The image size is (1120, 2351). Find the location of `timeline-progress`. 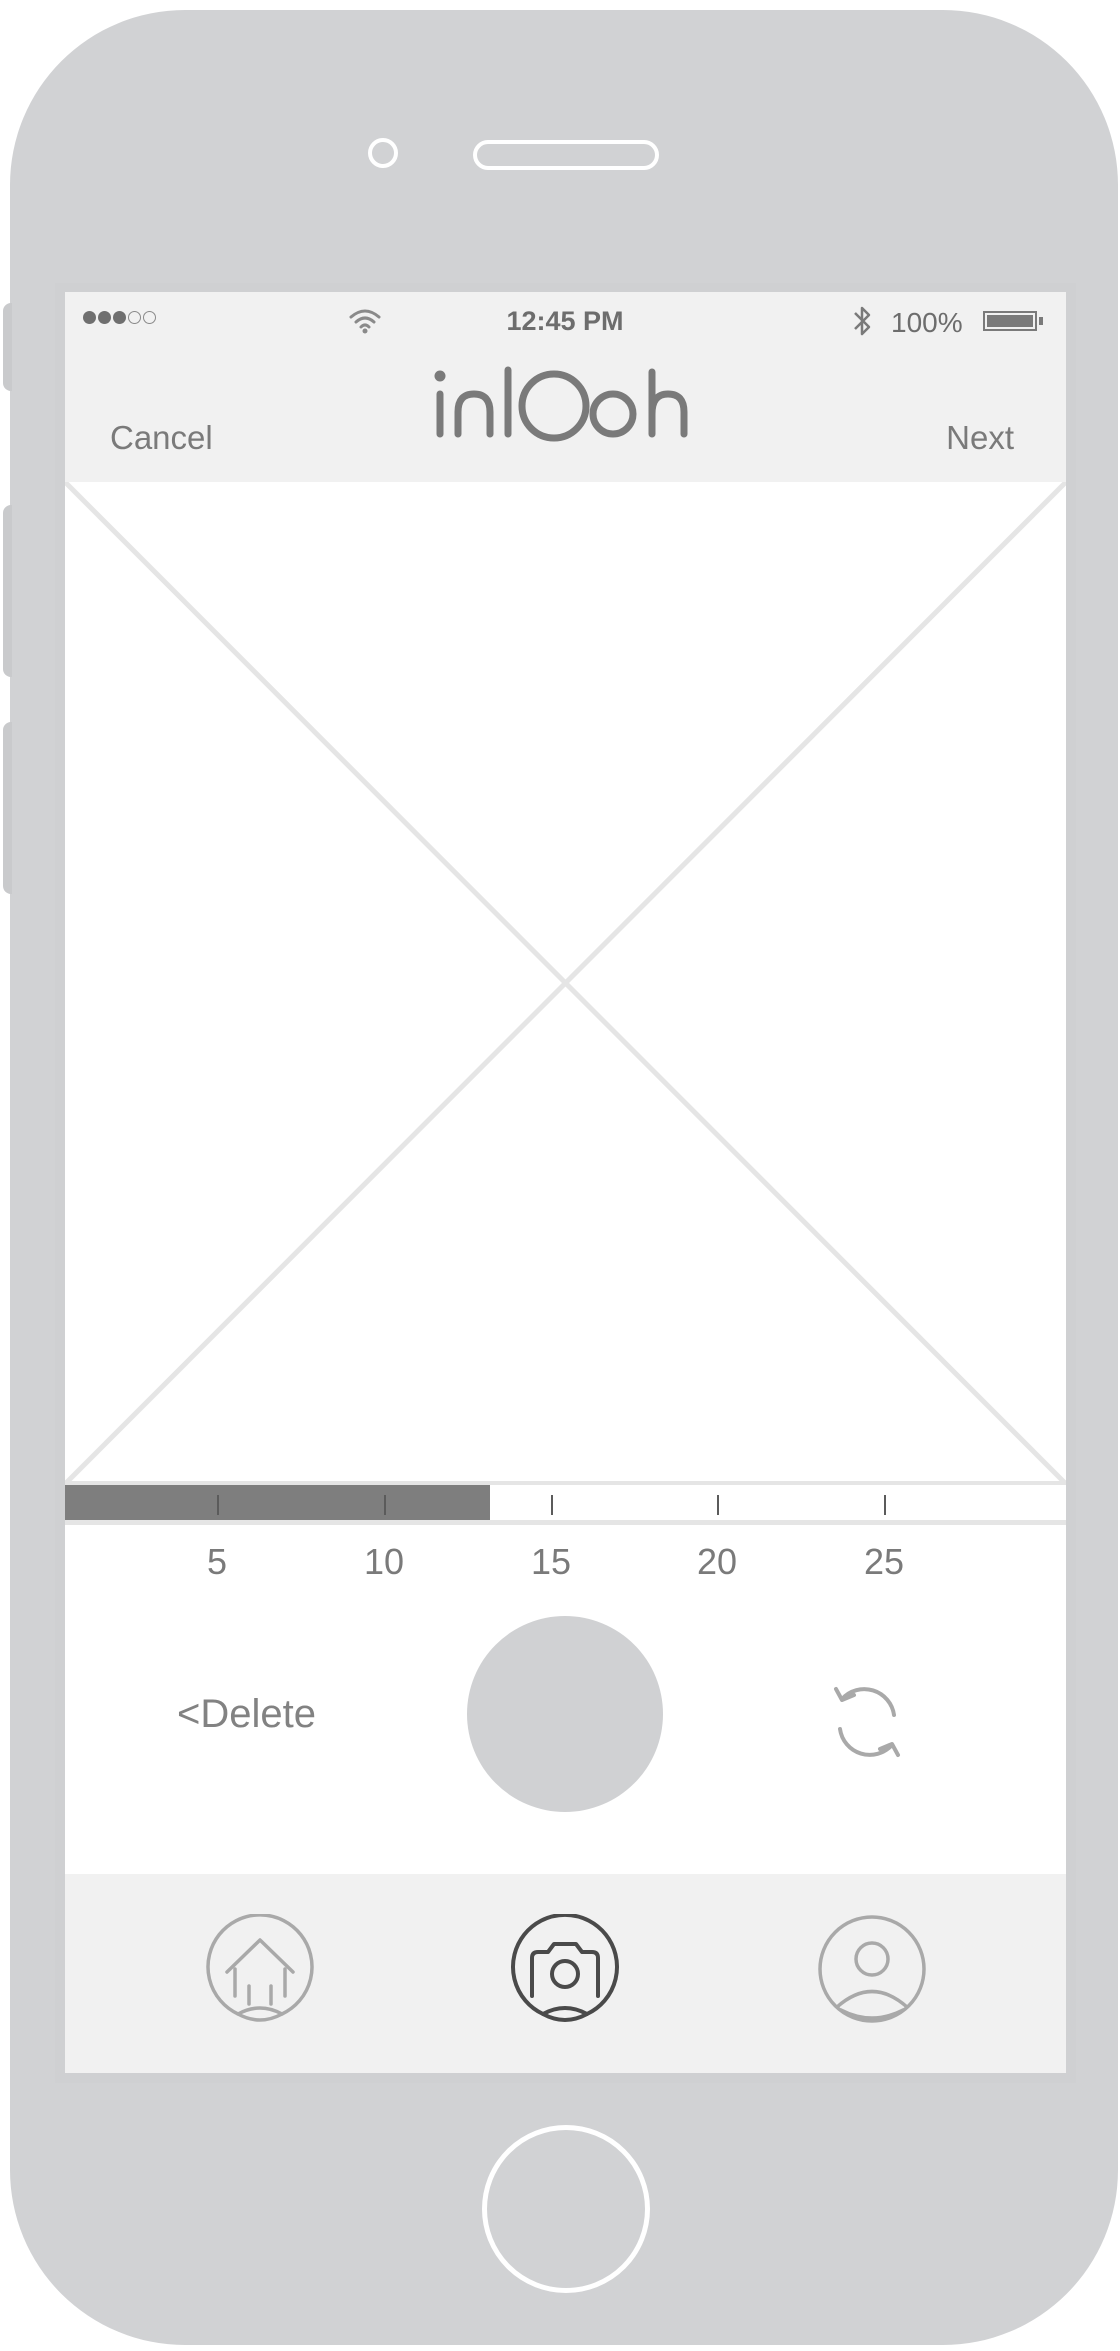

timeline-progress is located at coordinates (277, 1502).